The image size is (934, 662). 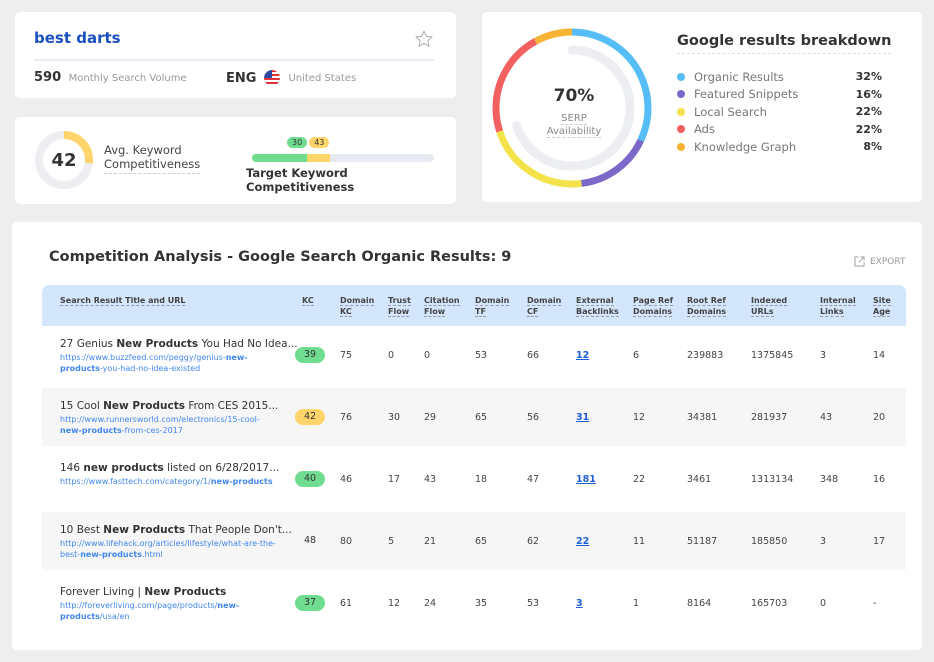 I want to click on column-header: Search Result Title and URL, so click(x=123, y=300).